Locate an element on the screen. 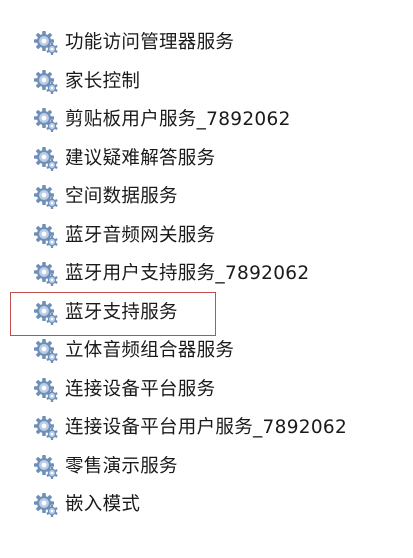 This screenshot has width=413, height=558. service-item-clipboard-user: 剪贴板用户服务_7892062 is located at coordinates (206, 120).